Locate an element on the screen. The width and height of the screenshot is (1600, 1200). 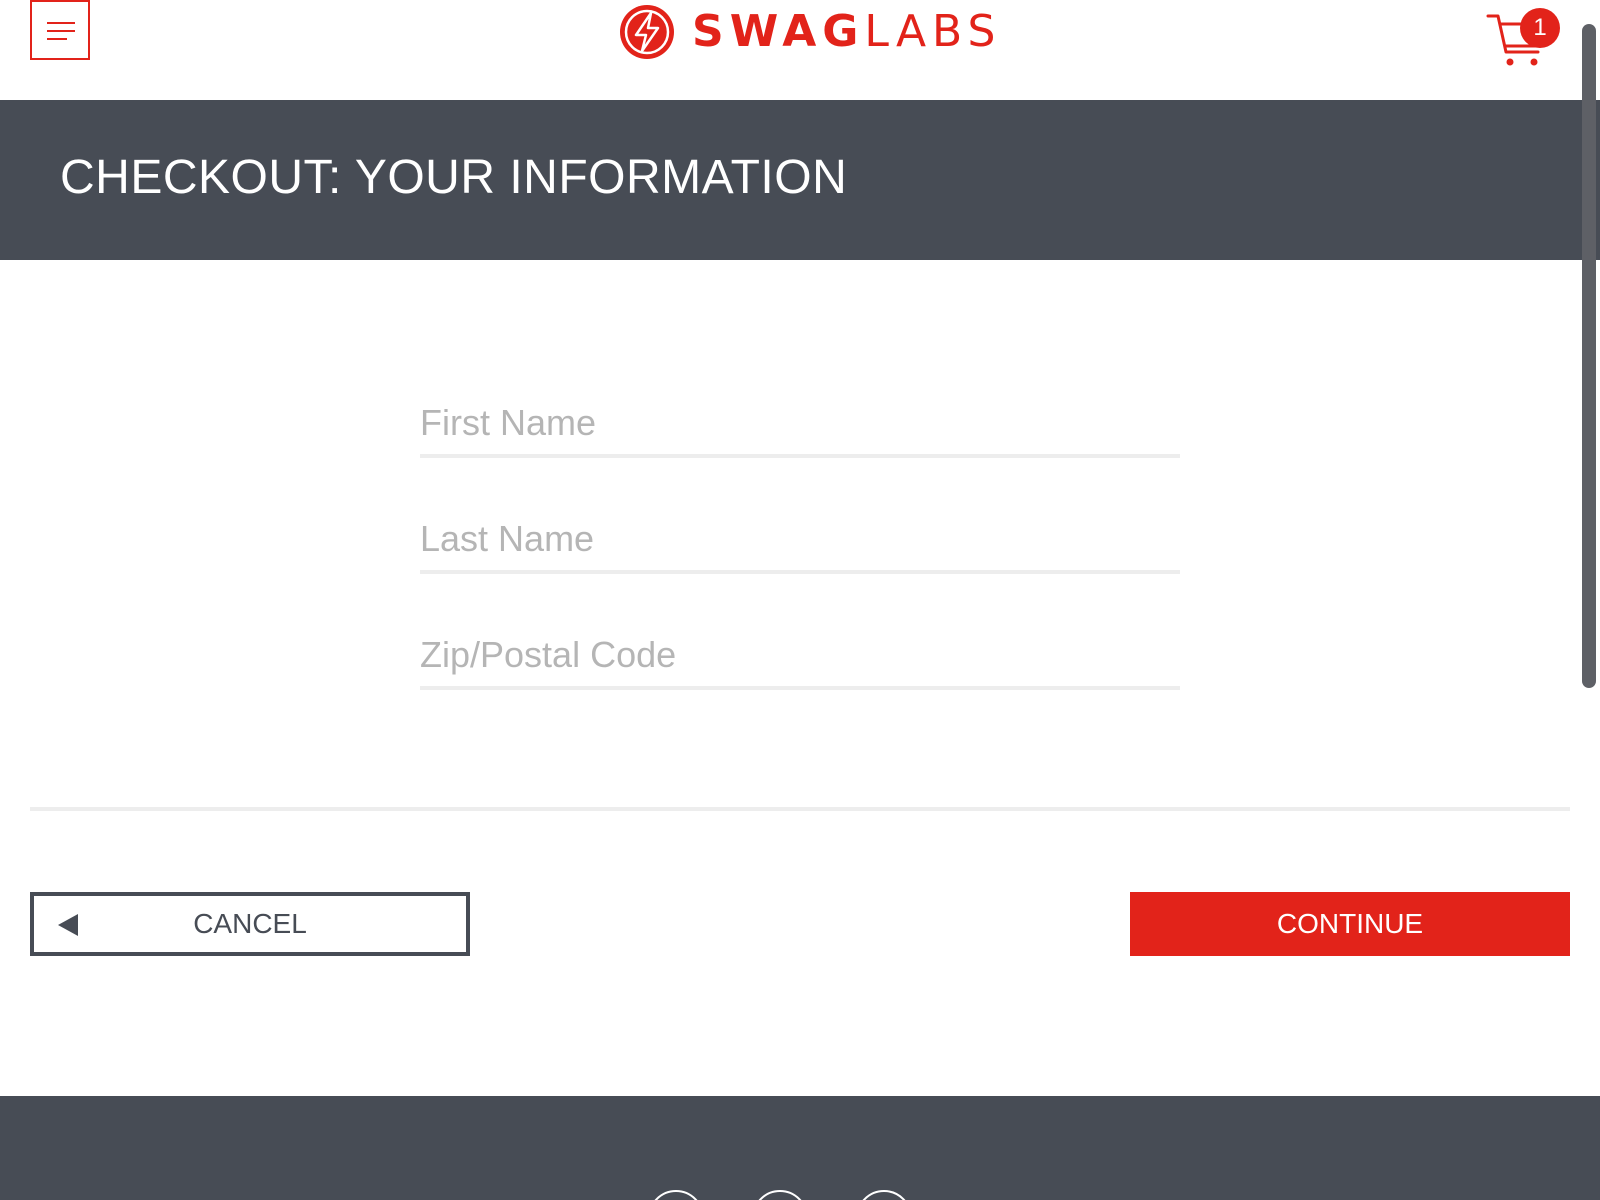
cart-badge: 1 is located at coordinates (1540, 28).